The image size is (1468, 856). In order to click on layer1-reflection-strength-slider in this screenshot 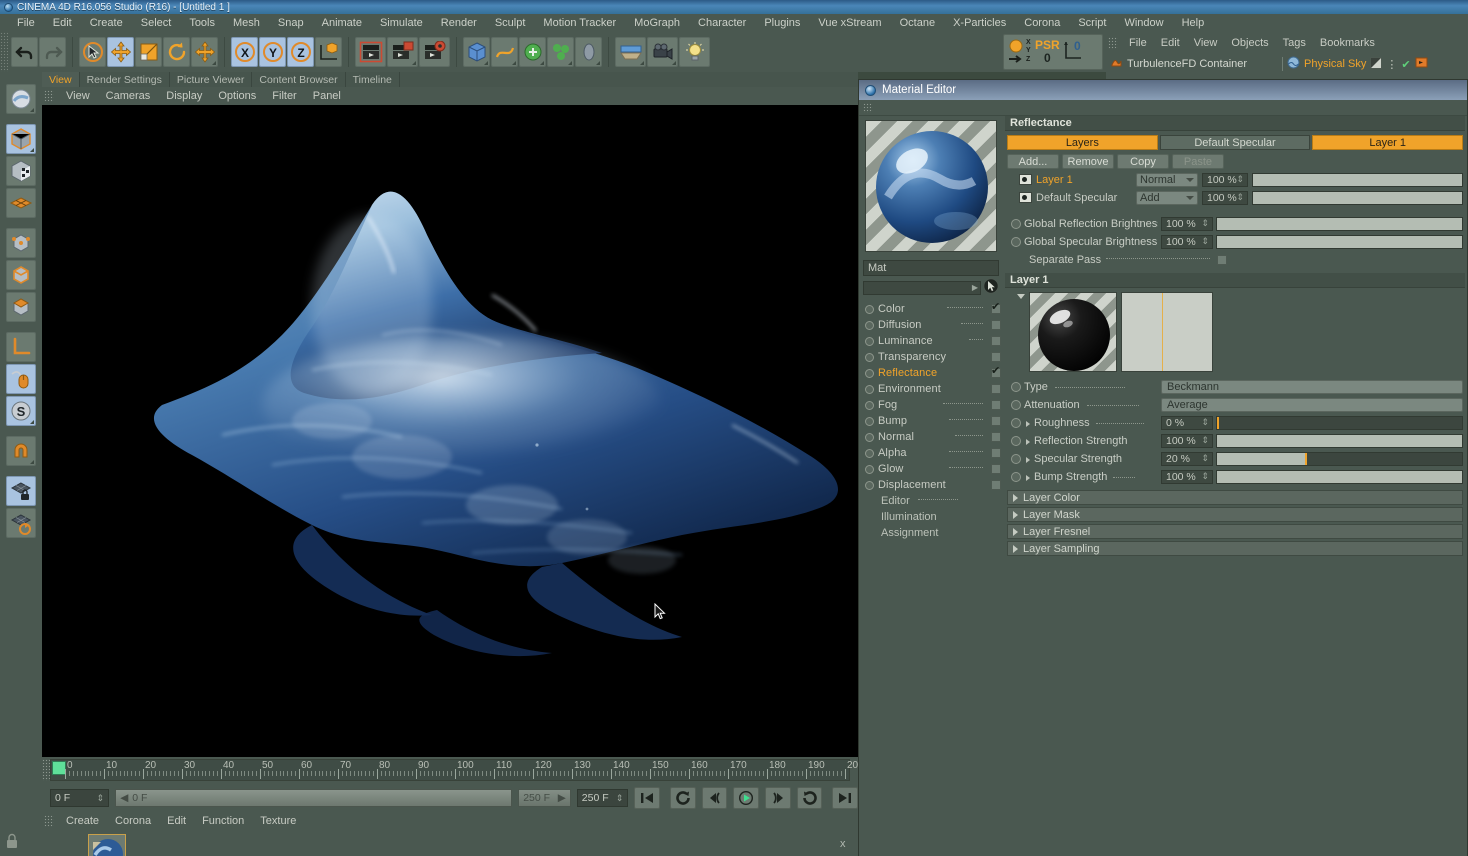, I will do `click(1339, 440)`.